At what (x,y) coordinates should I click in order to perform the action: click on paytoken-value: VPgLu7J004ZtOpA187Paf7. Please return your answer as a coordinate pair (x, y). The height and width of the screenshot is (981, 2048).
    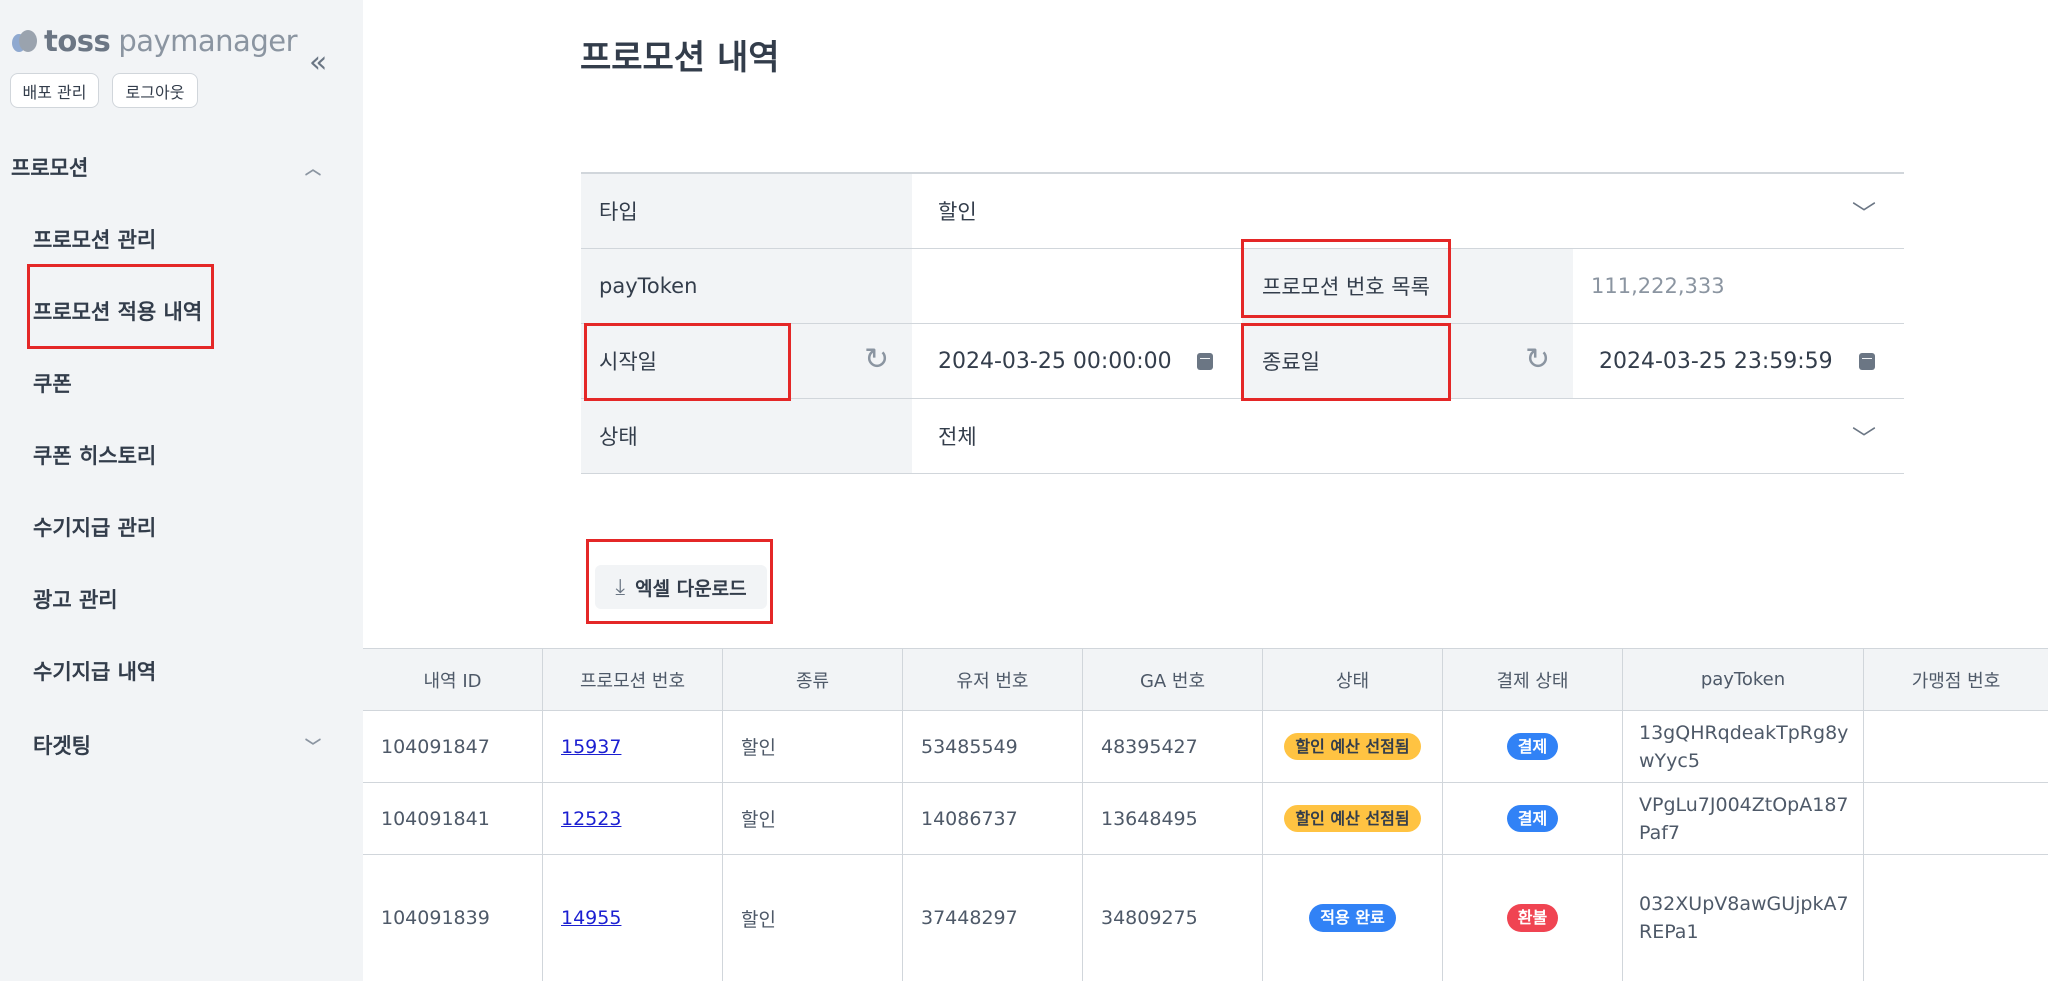
    Looking at the image, I should click on (1744, 818).